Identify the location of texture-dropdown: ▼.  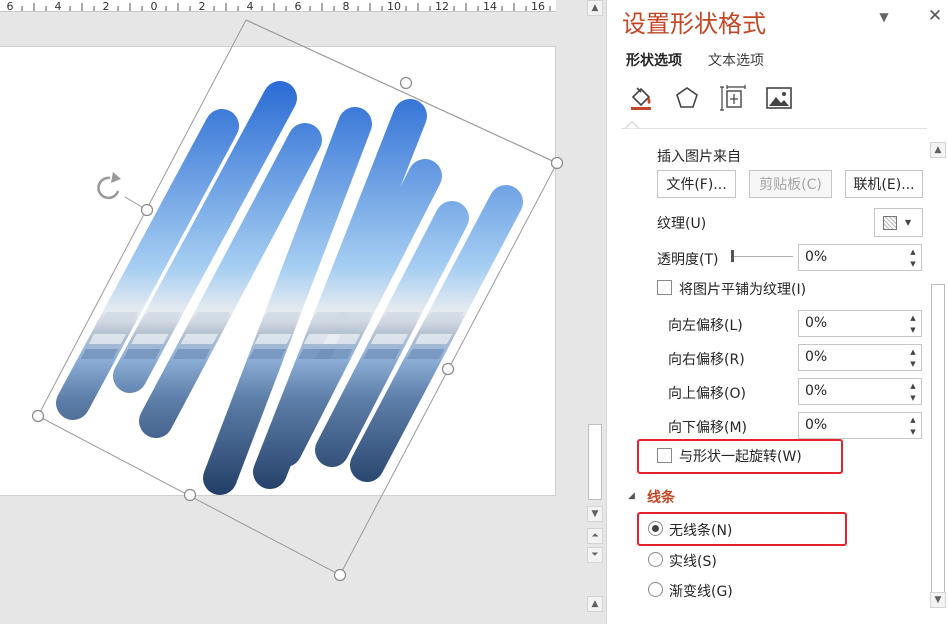
(898, 222).